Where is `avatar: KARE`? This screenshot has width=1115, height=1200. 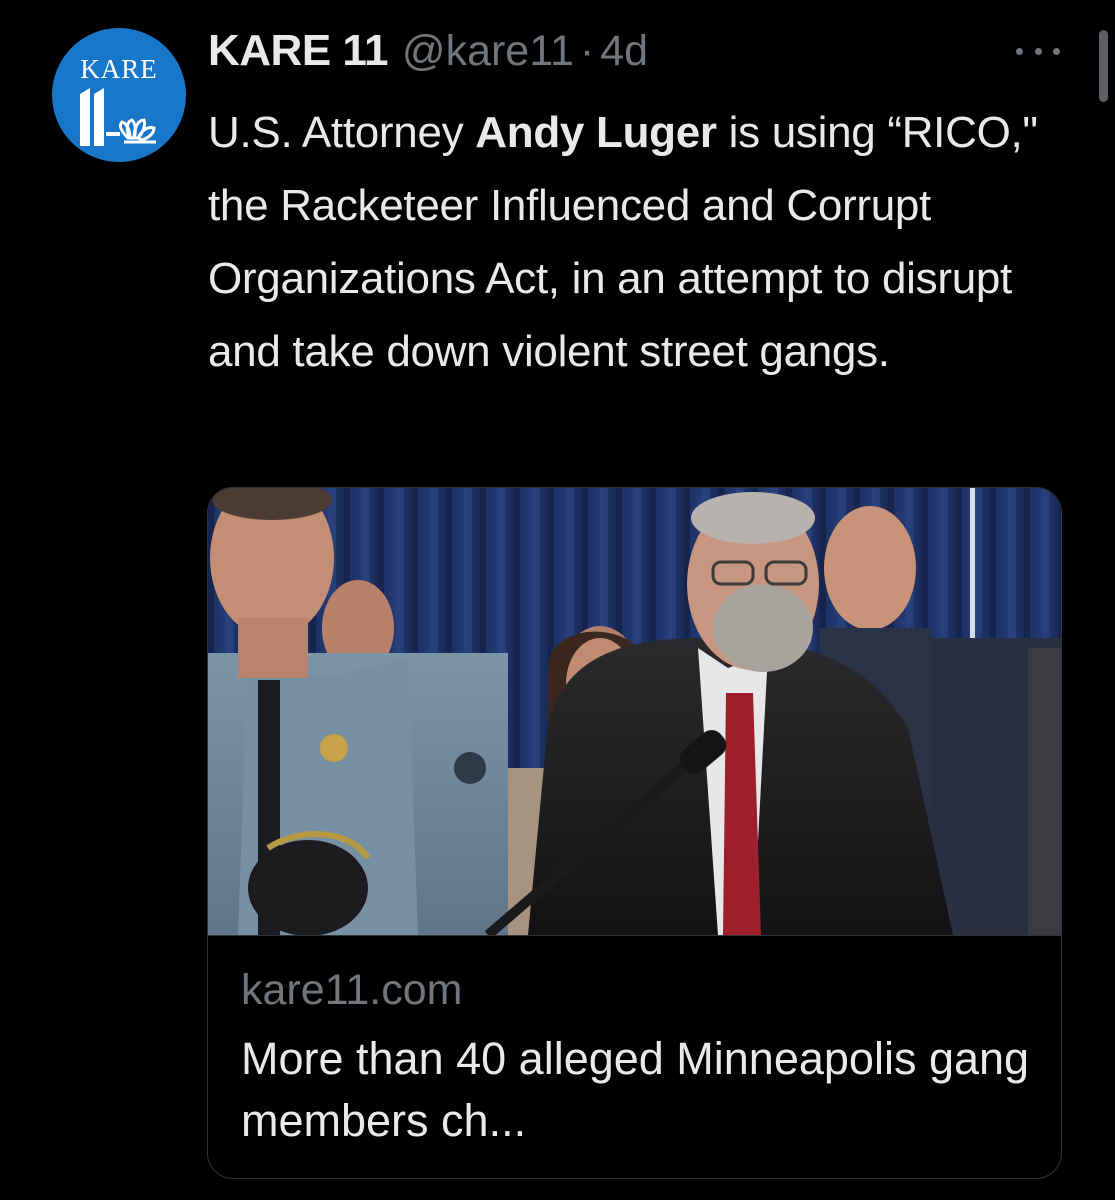
avatar: KARE is located at coordinates (119, 95).